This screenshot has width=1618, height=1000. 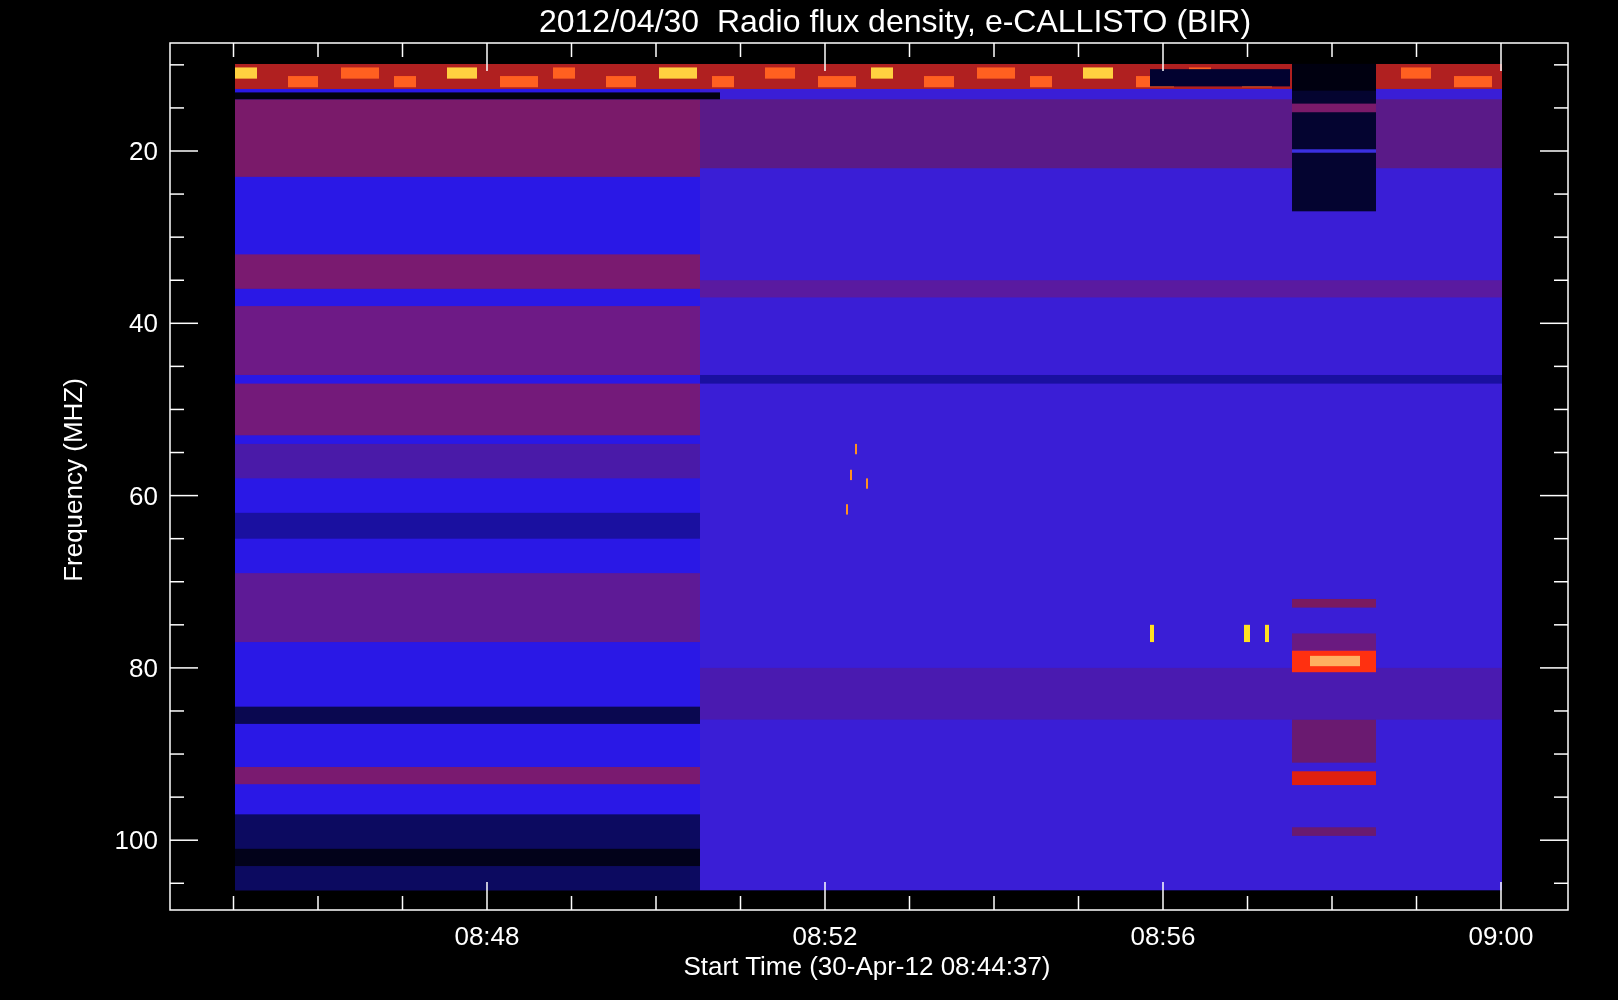 What do you see at coordinates (143, 151) in the screenshot?
I see `y-tick-label: 20` at bounding box center [143, 151].